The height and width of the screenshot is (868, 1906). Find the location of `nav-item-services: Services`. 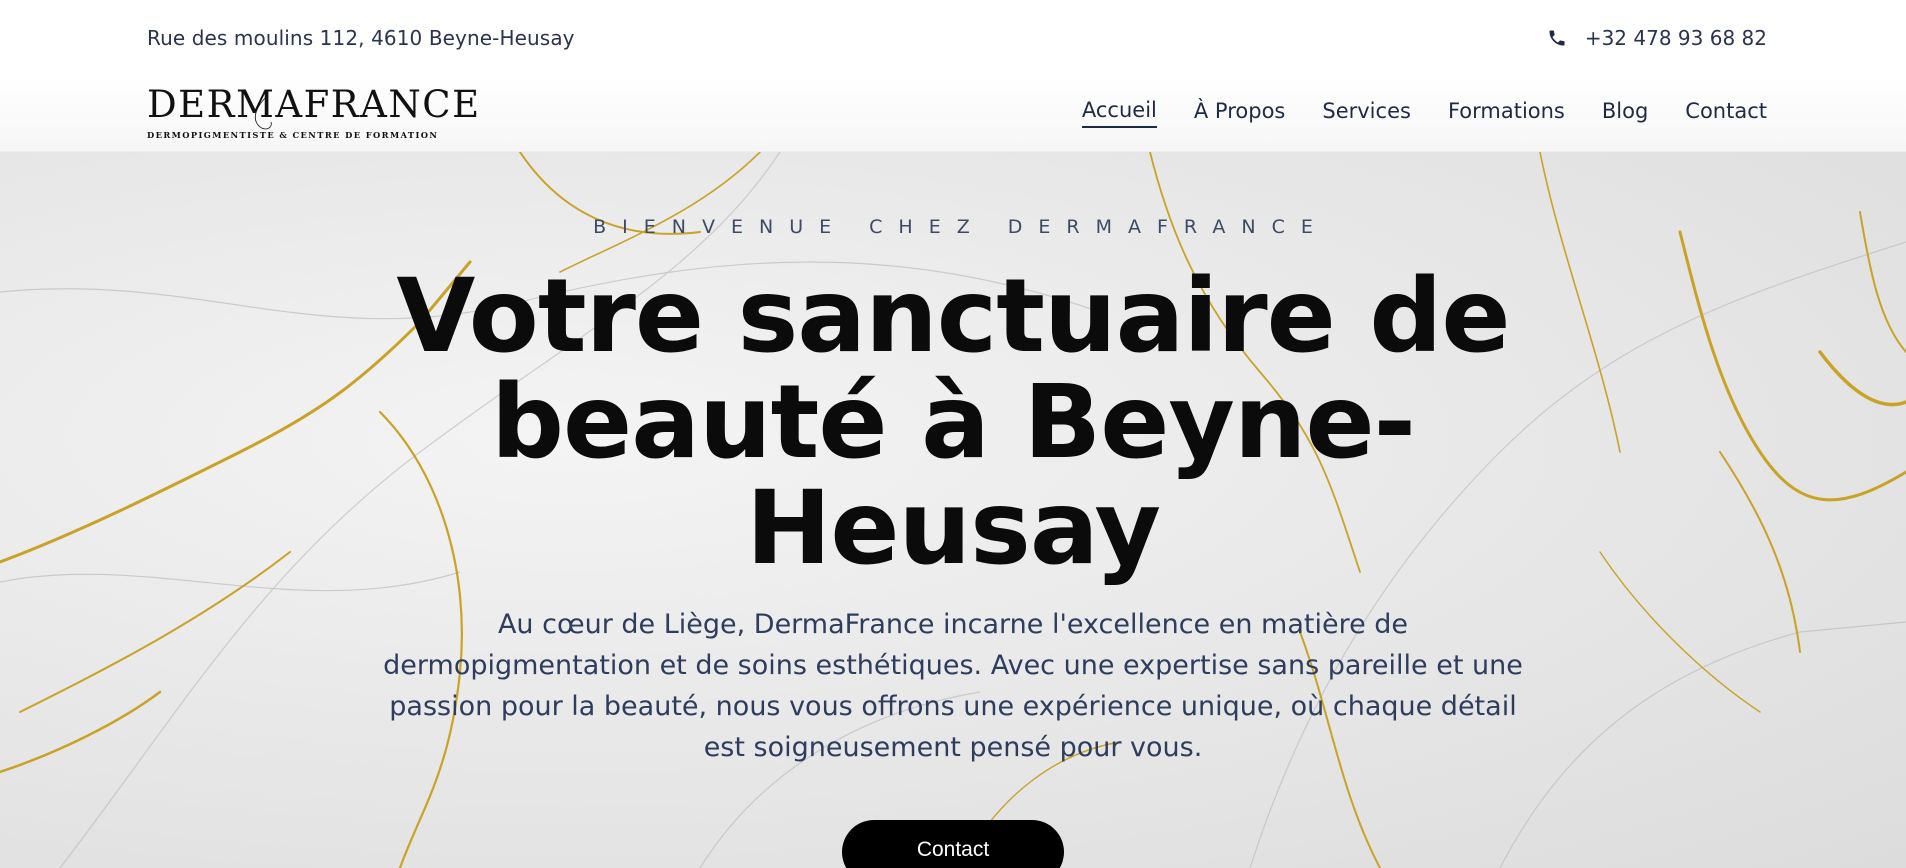

nav-item-services: Services is located at coordinates (1366, 113).